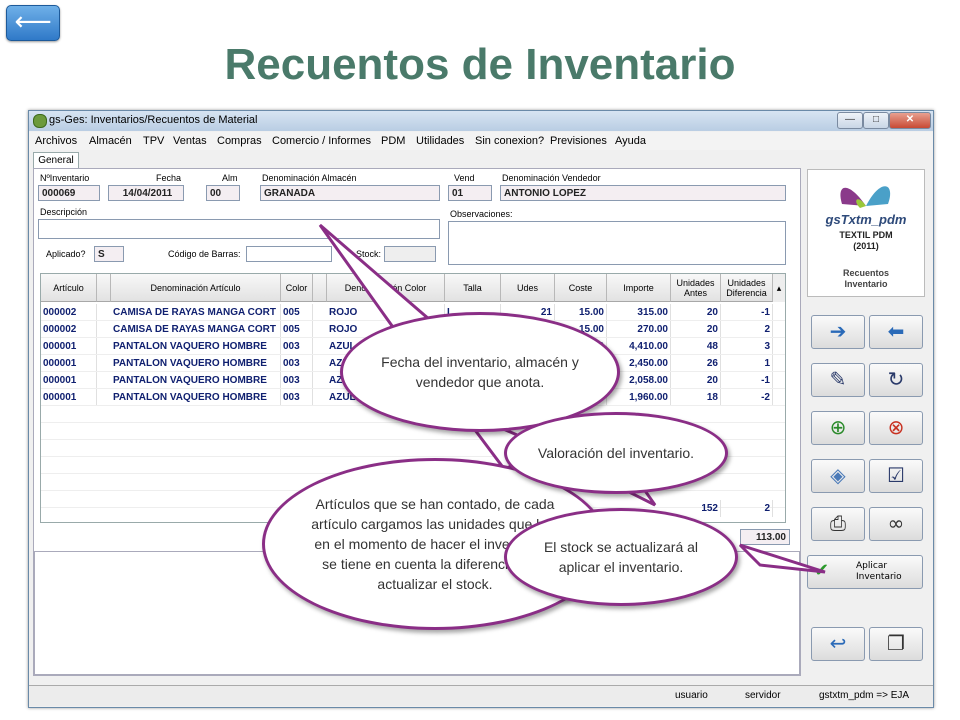 This screenshot has width=960, height=720. What do you see at coordinates (440, 141) in the screenshot?
I see `menu-utilidades: Utilidades` at bounding box center [440, 141].